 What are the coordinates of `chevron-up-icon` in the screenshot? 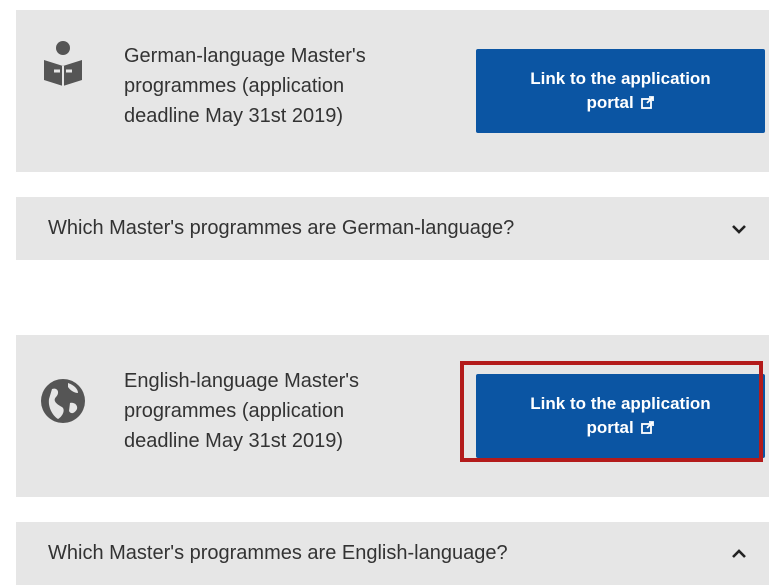 It's located at (739, 553).